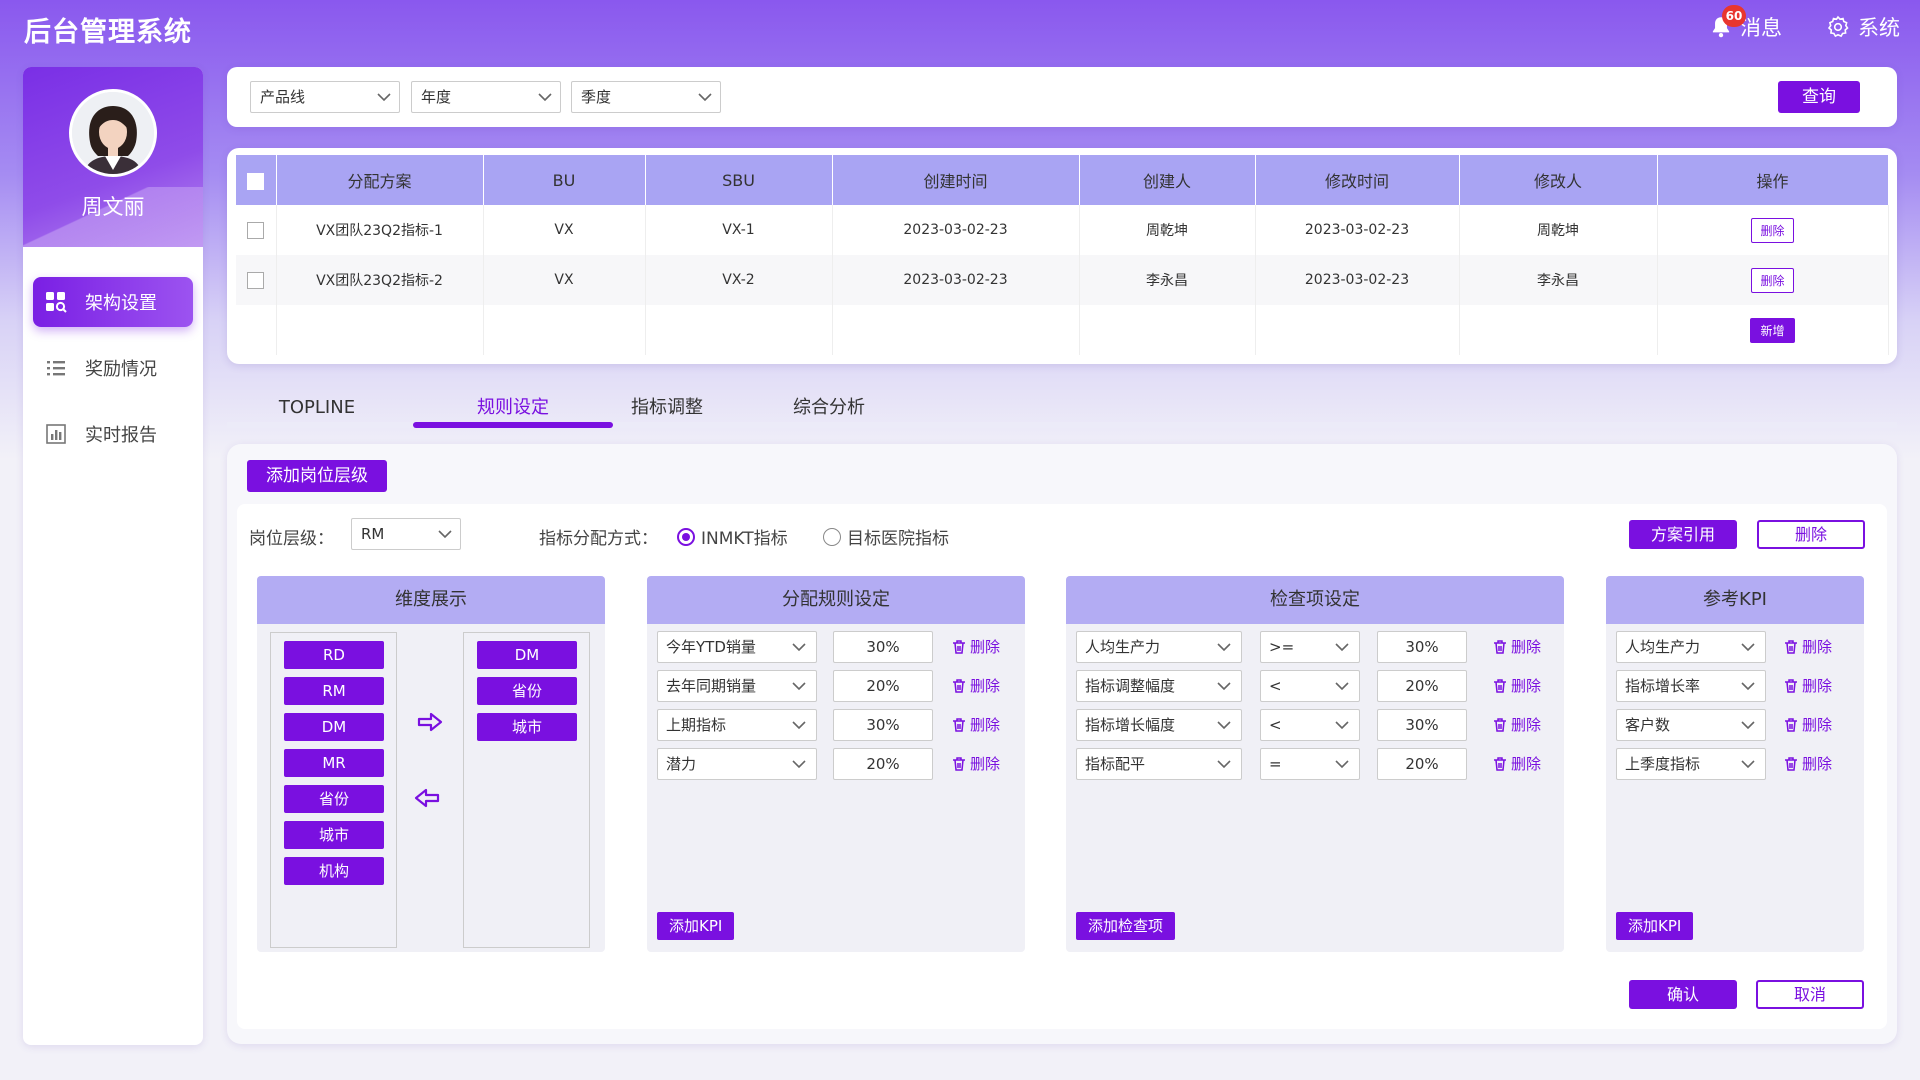 The width and height of the screenshot is (1920, 1080). I want to click on avatar, so click(113, 133).